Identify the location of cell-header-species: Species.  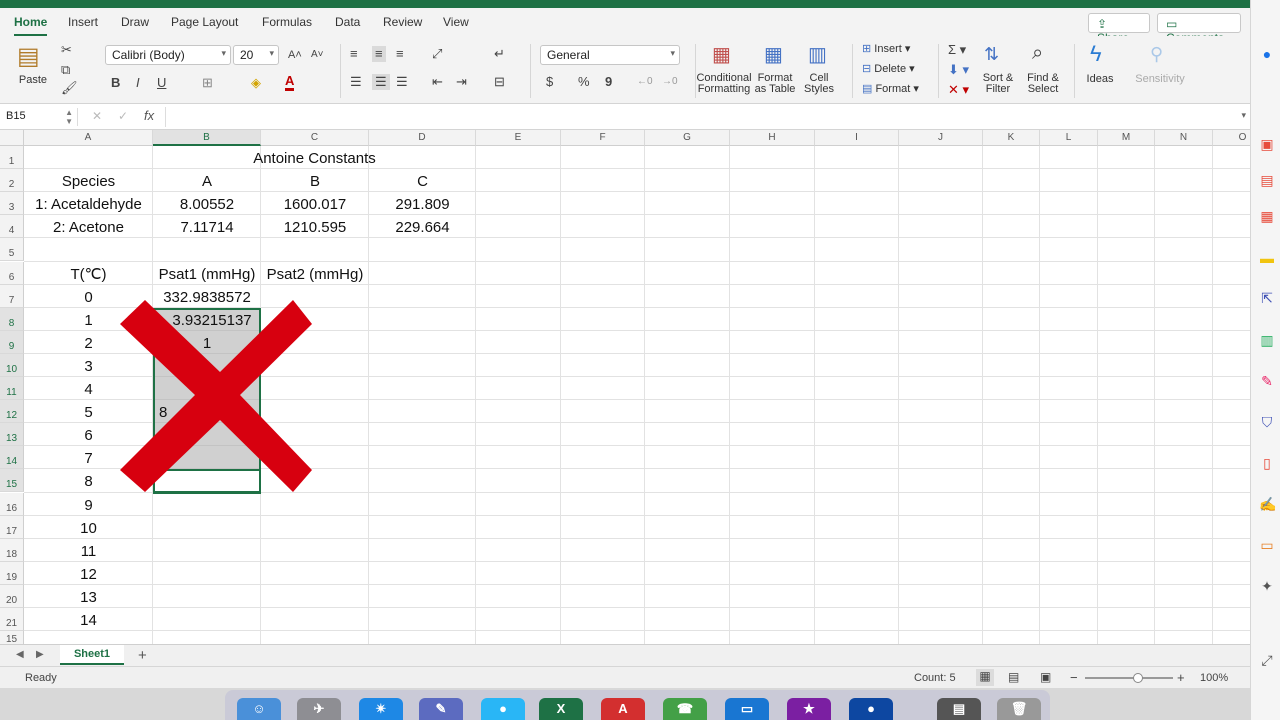
(88, 181).